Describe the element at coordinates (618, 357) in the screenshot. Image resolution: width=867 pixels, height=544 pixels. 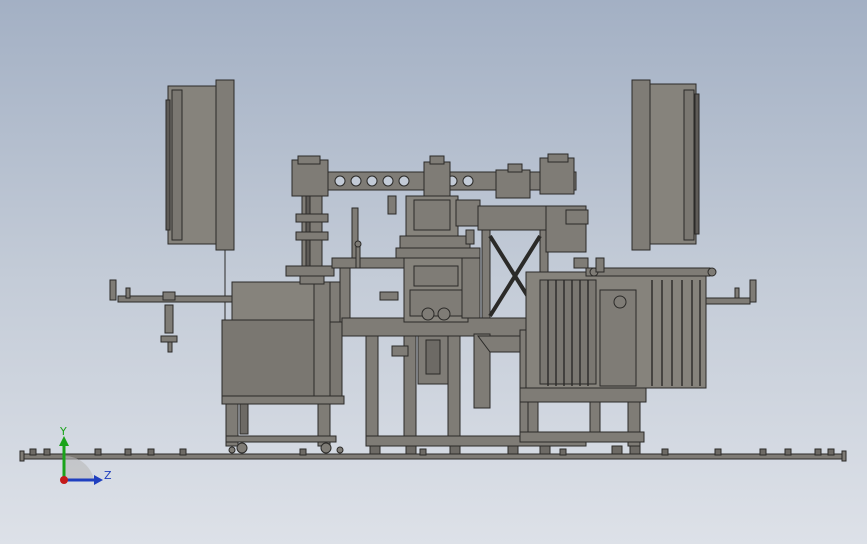
I see `right-cylinder-bank` at that location.